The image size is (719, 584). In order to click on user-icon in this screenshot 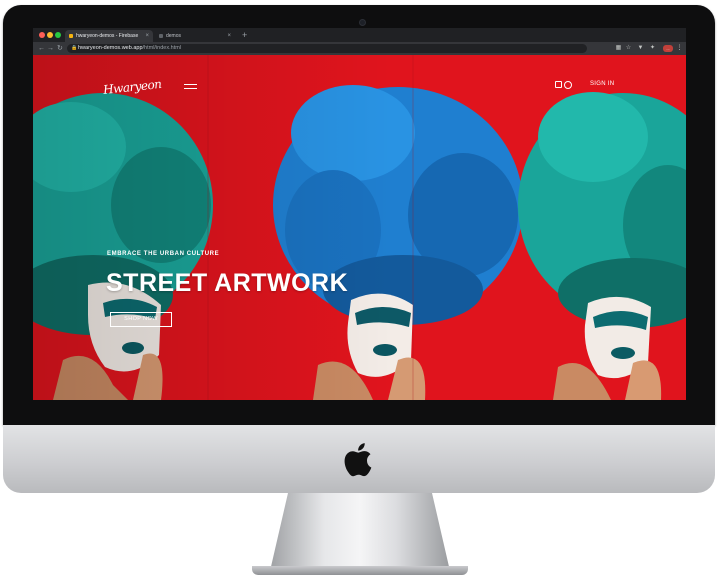, I will do `click(568, 85)`.